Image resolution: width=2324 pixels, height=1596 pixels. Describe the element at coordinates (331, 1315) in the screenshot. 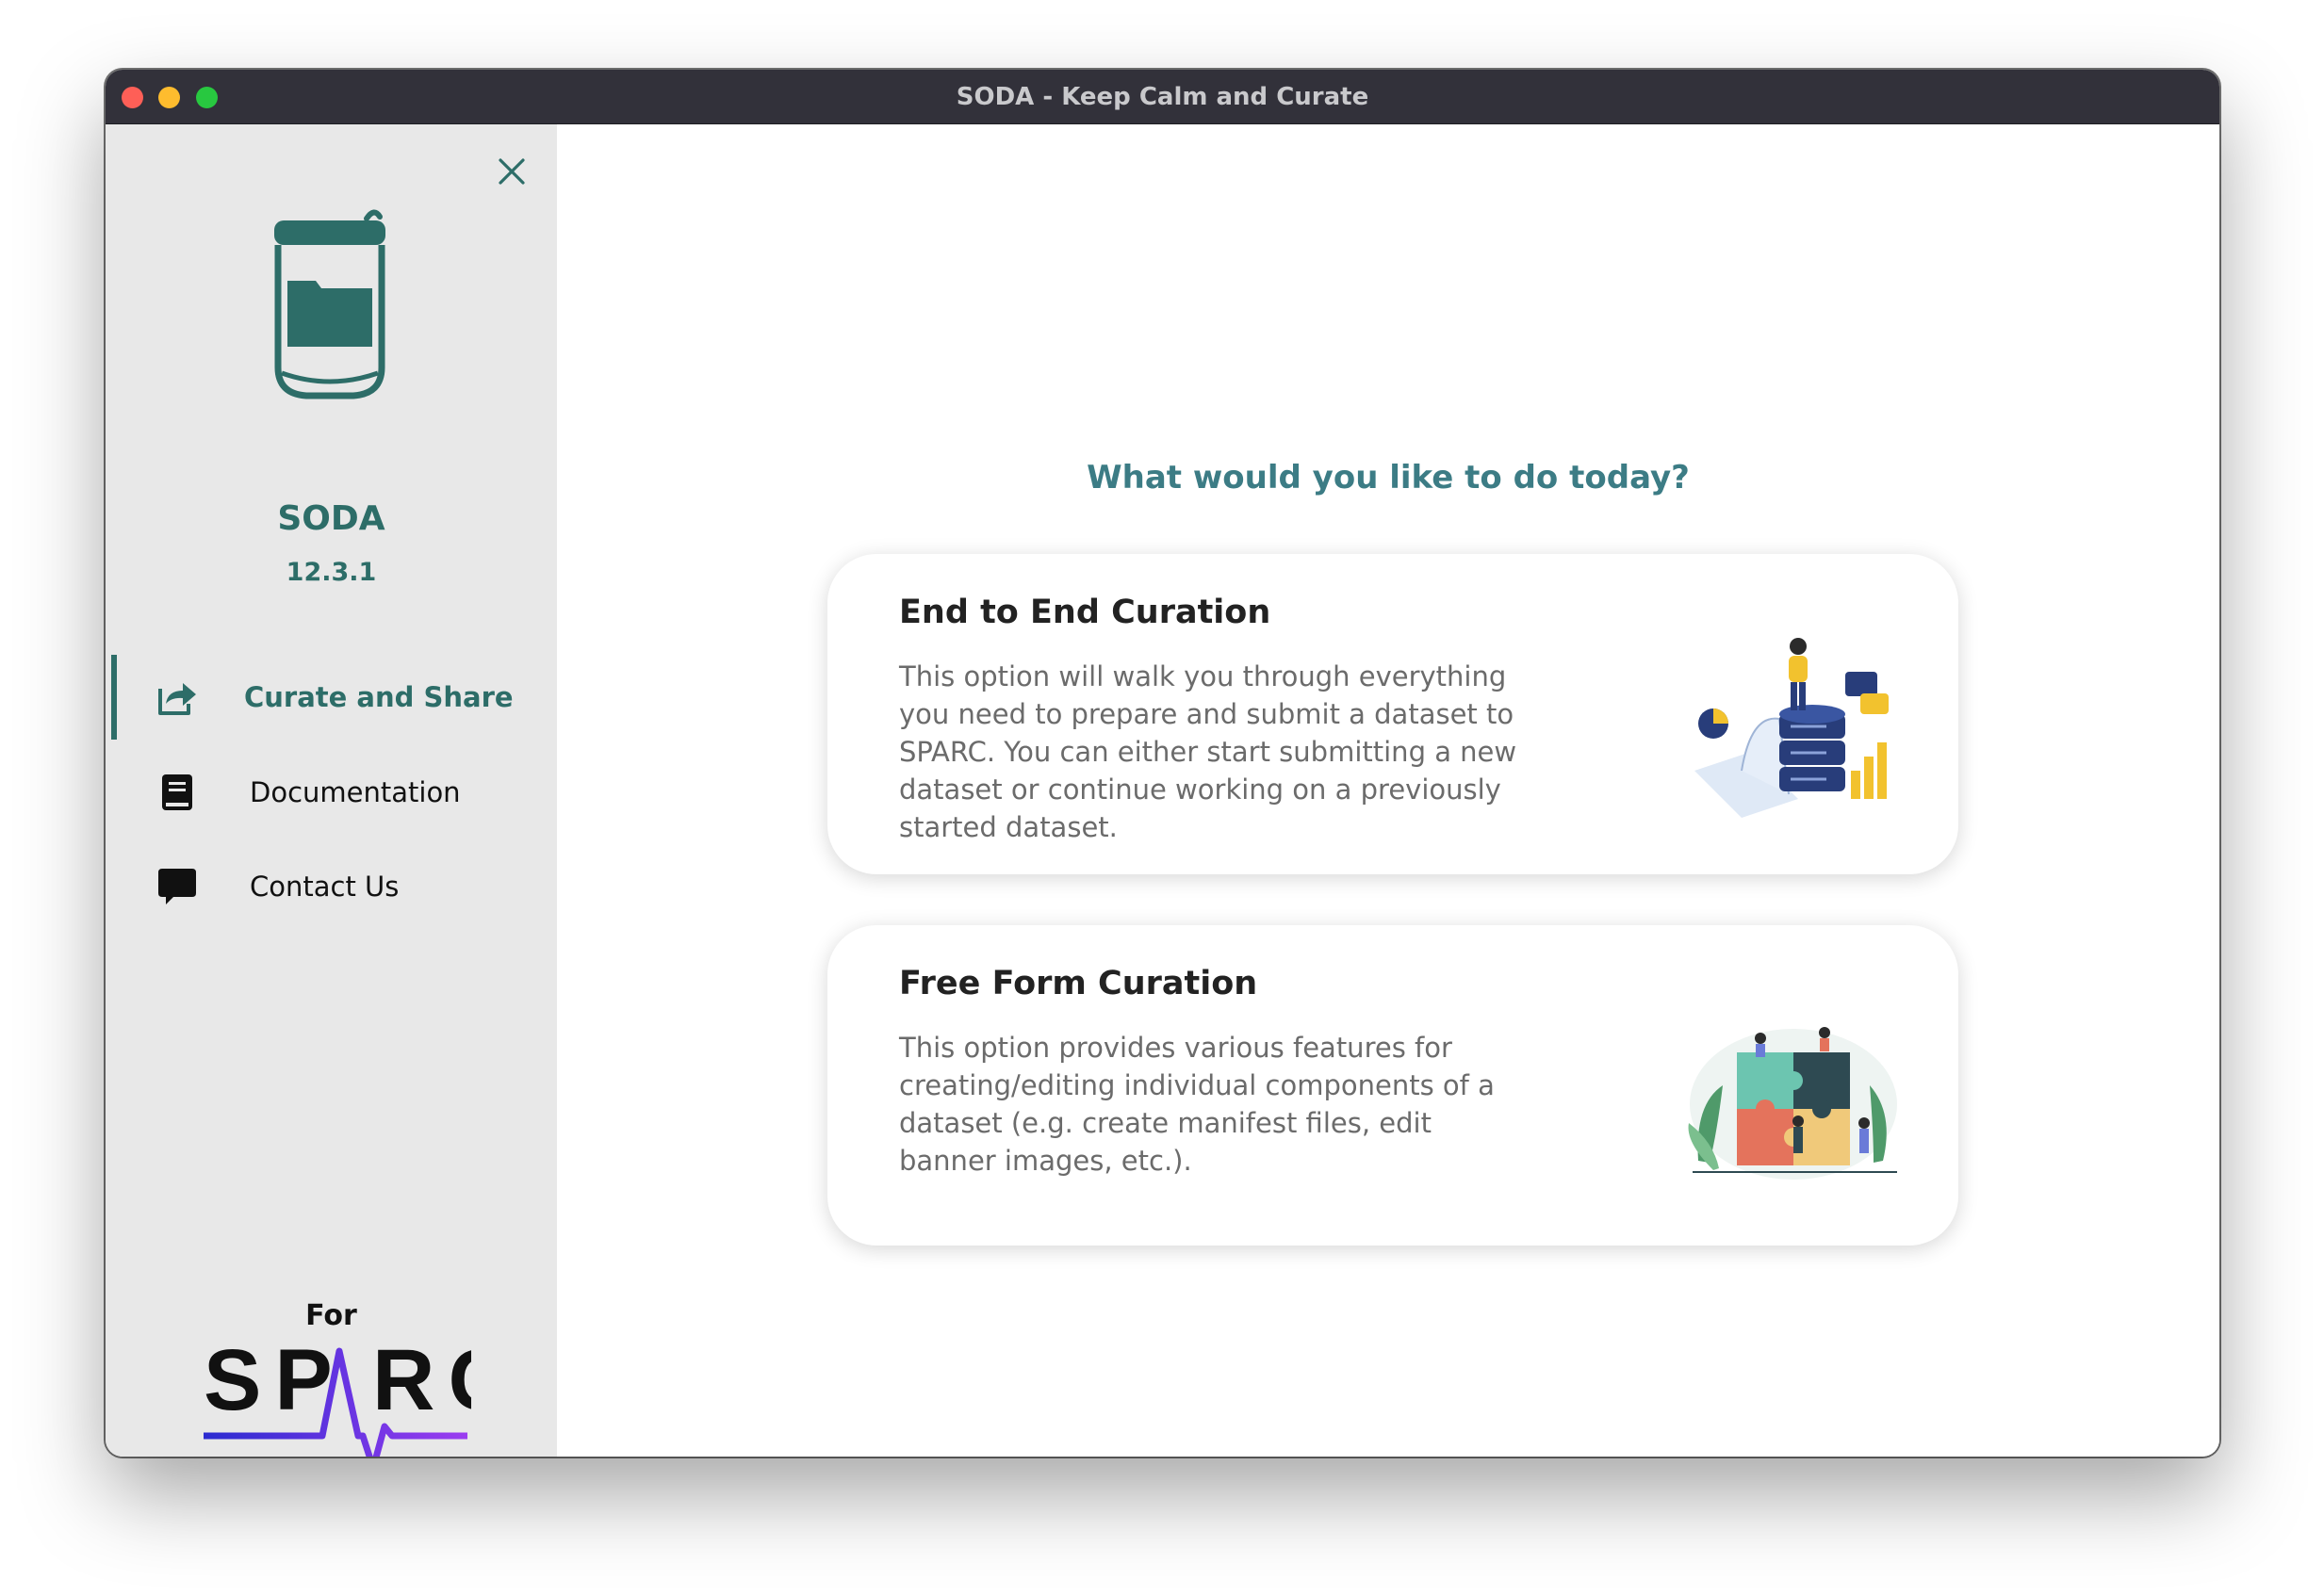

I see `footer-for-label: For` at that location.